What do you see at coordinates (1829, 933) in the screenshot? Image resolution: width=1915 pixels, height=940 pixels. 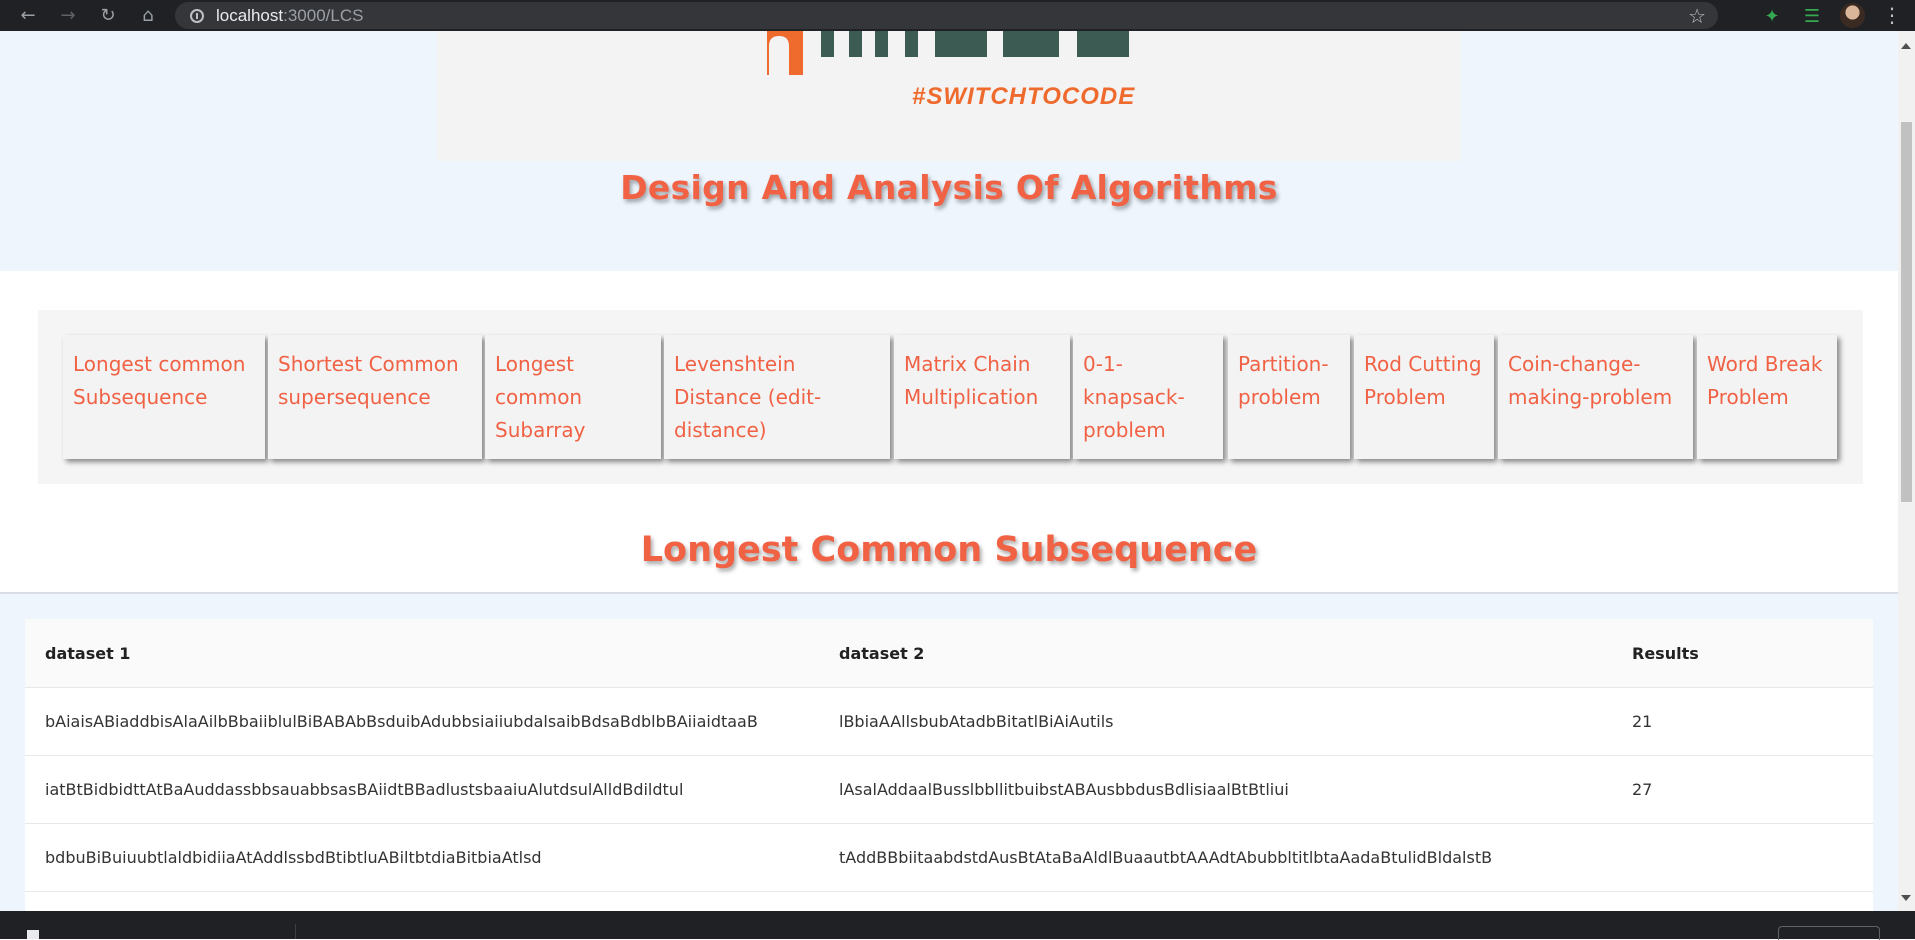 I see `bottom-bar-button` at bounding box center [1829, 933].